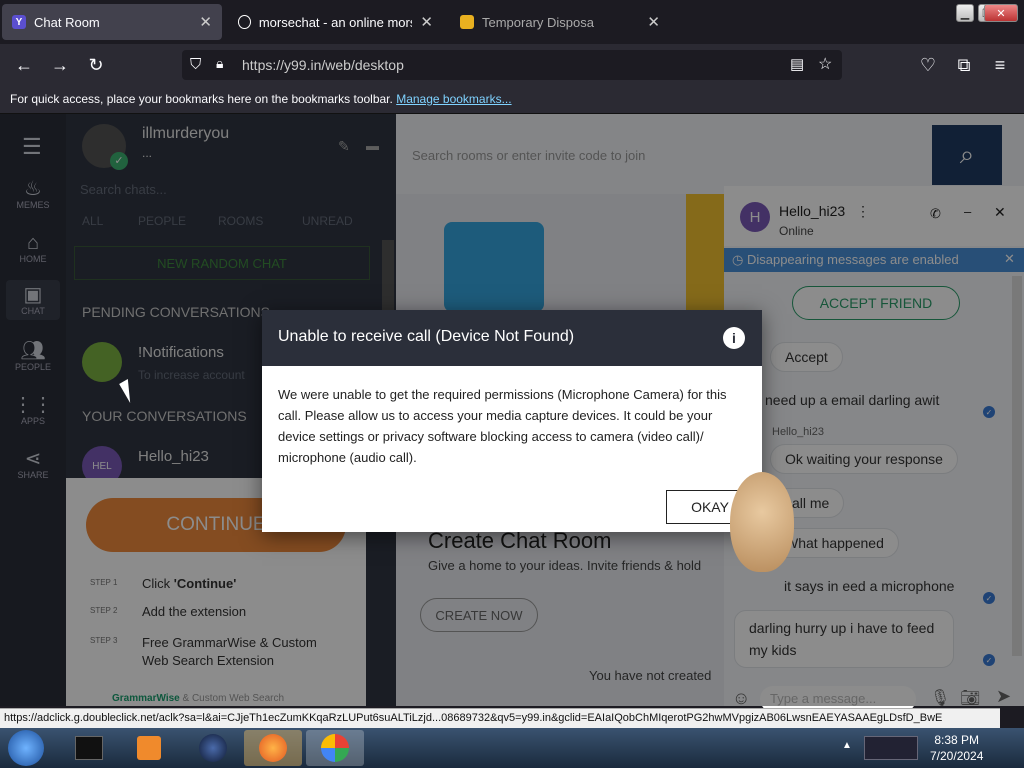 The image size is (1024, 768). Describe the element at coordinates (825, 64) in the screenshot. I see `bookmark-star-icon: ☆` at that location.